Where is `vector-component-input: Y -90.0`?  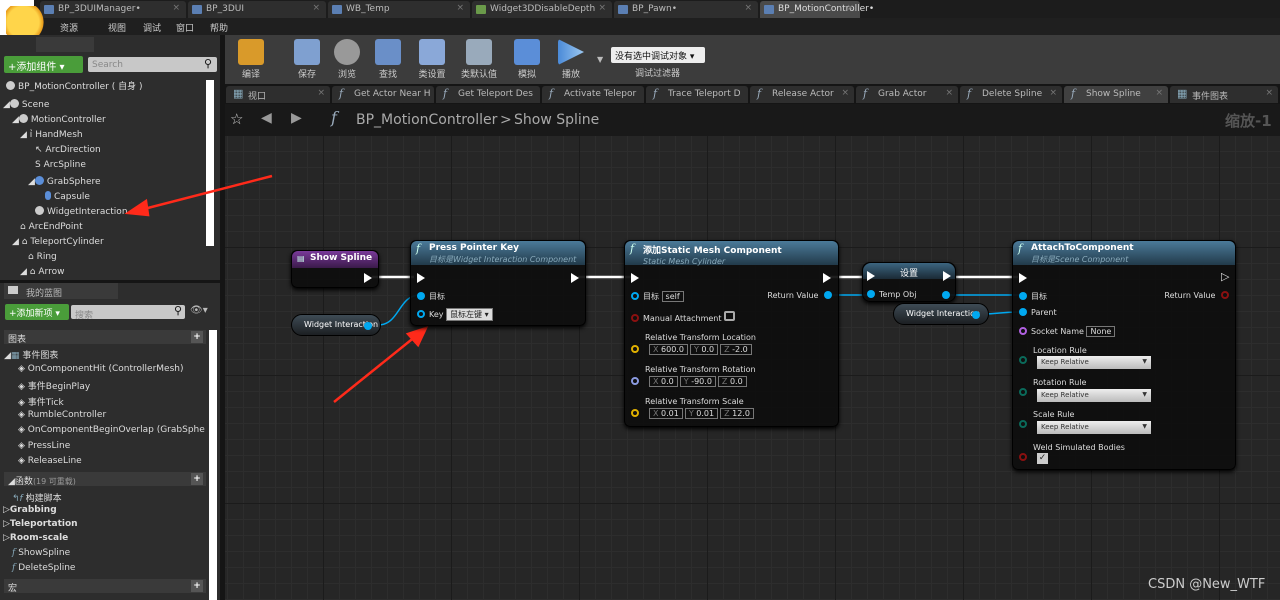 vector-component-input: Y -90.0 is located at coordinates (697, 381).